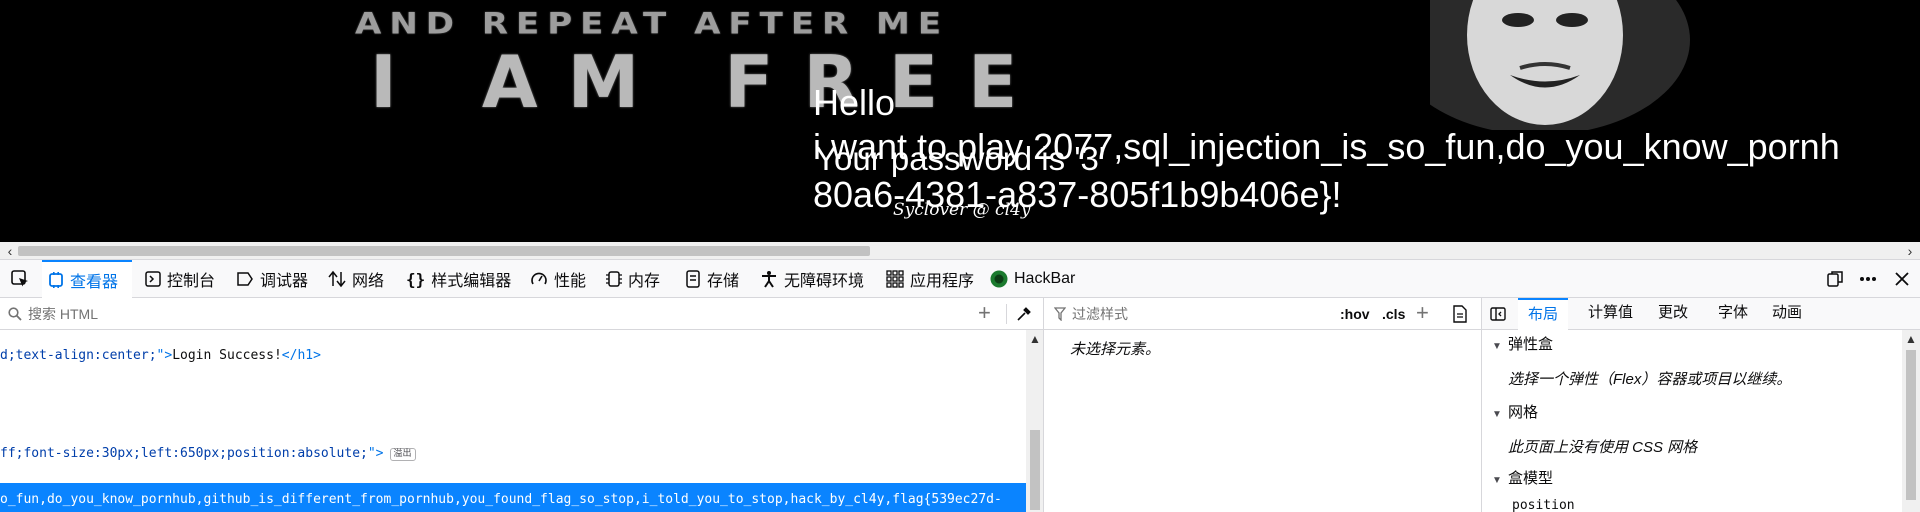 This screenshot has width=1920, height=512. What do you see at coordinates (1045, 278) in the screenshot?
I see `tab-hackbar-label: HackBar` at bounding box center [1045, 278].